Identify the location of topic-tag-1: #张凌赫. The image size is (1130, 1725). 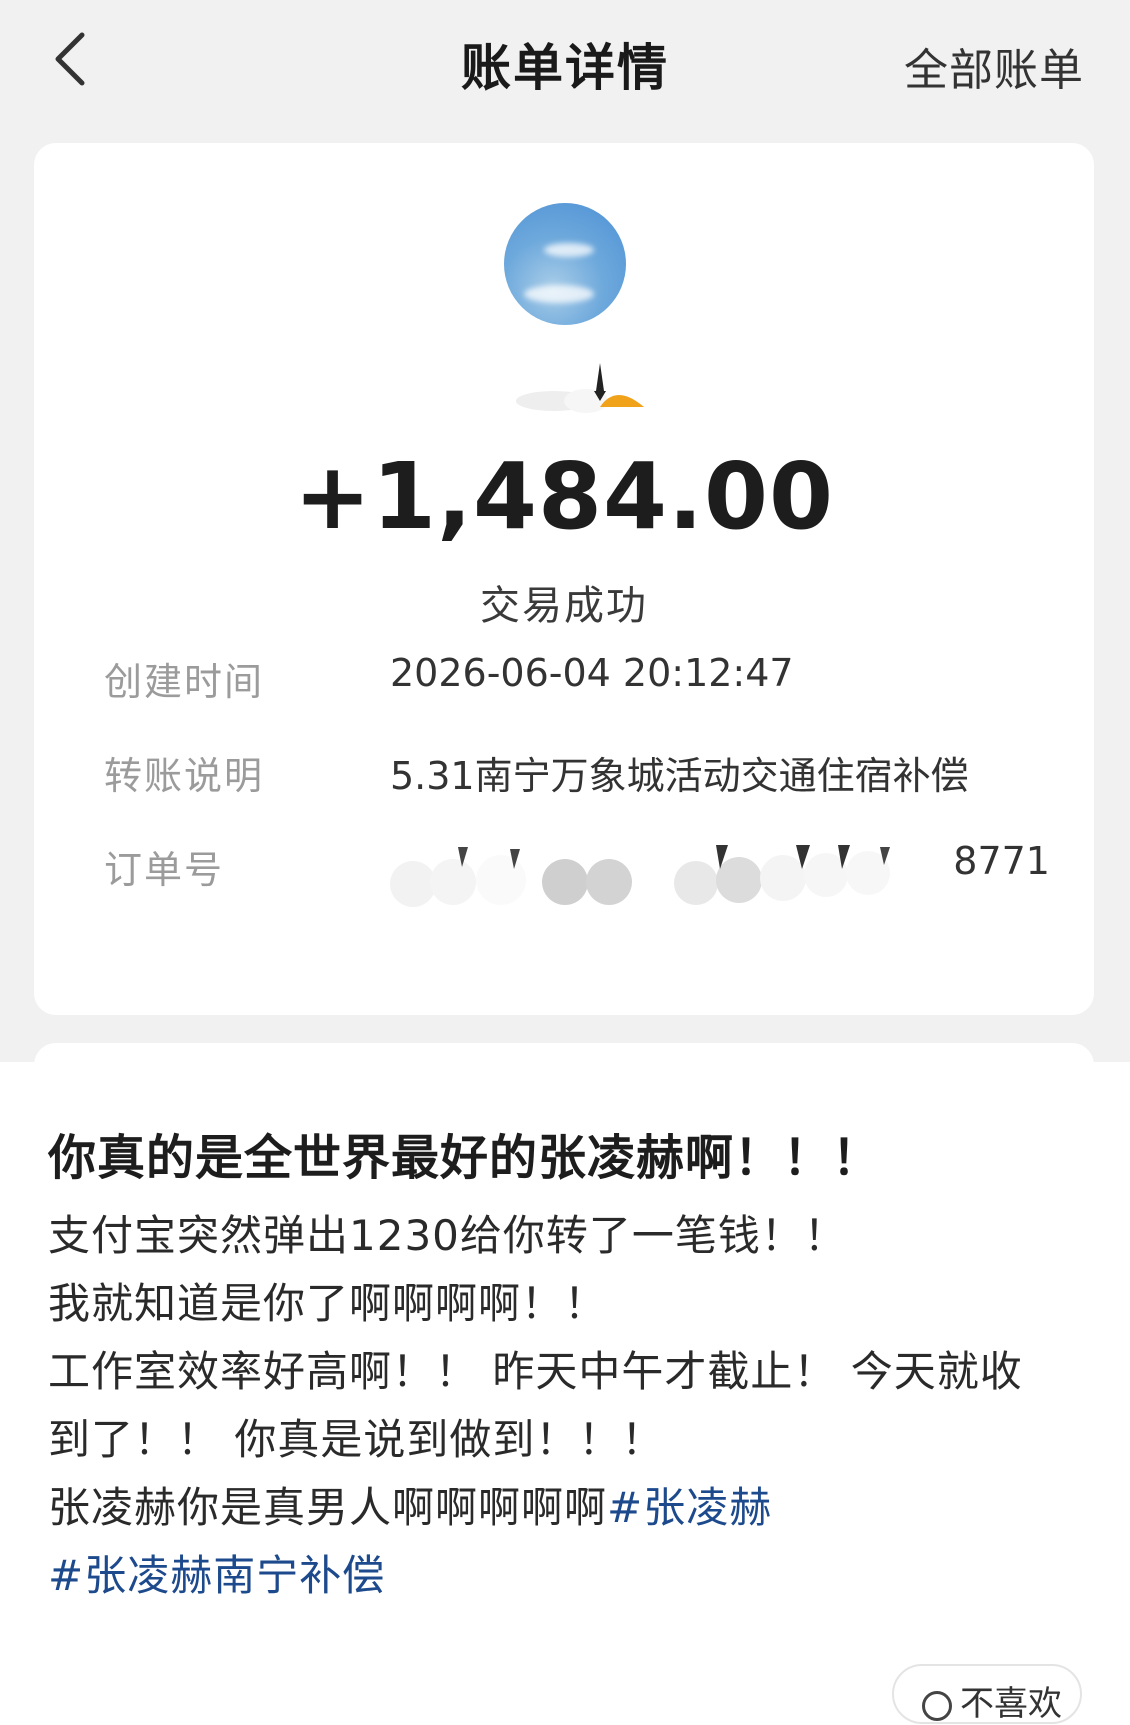
(689, 1507).